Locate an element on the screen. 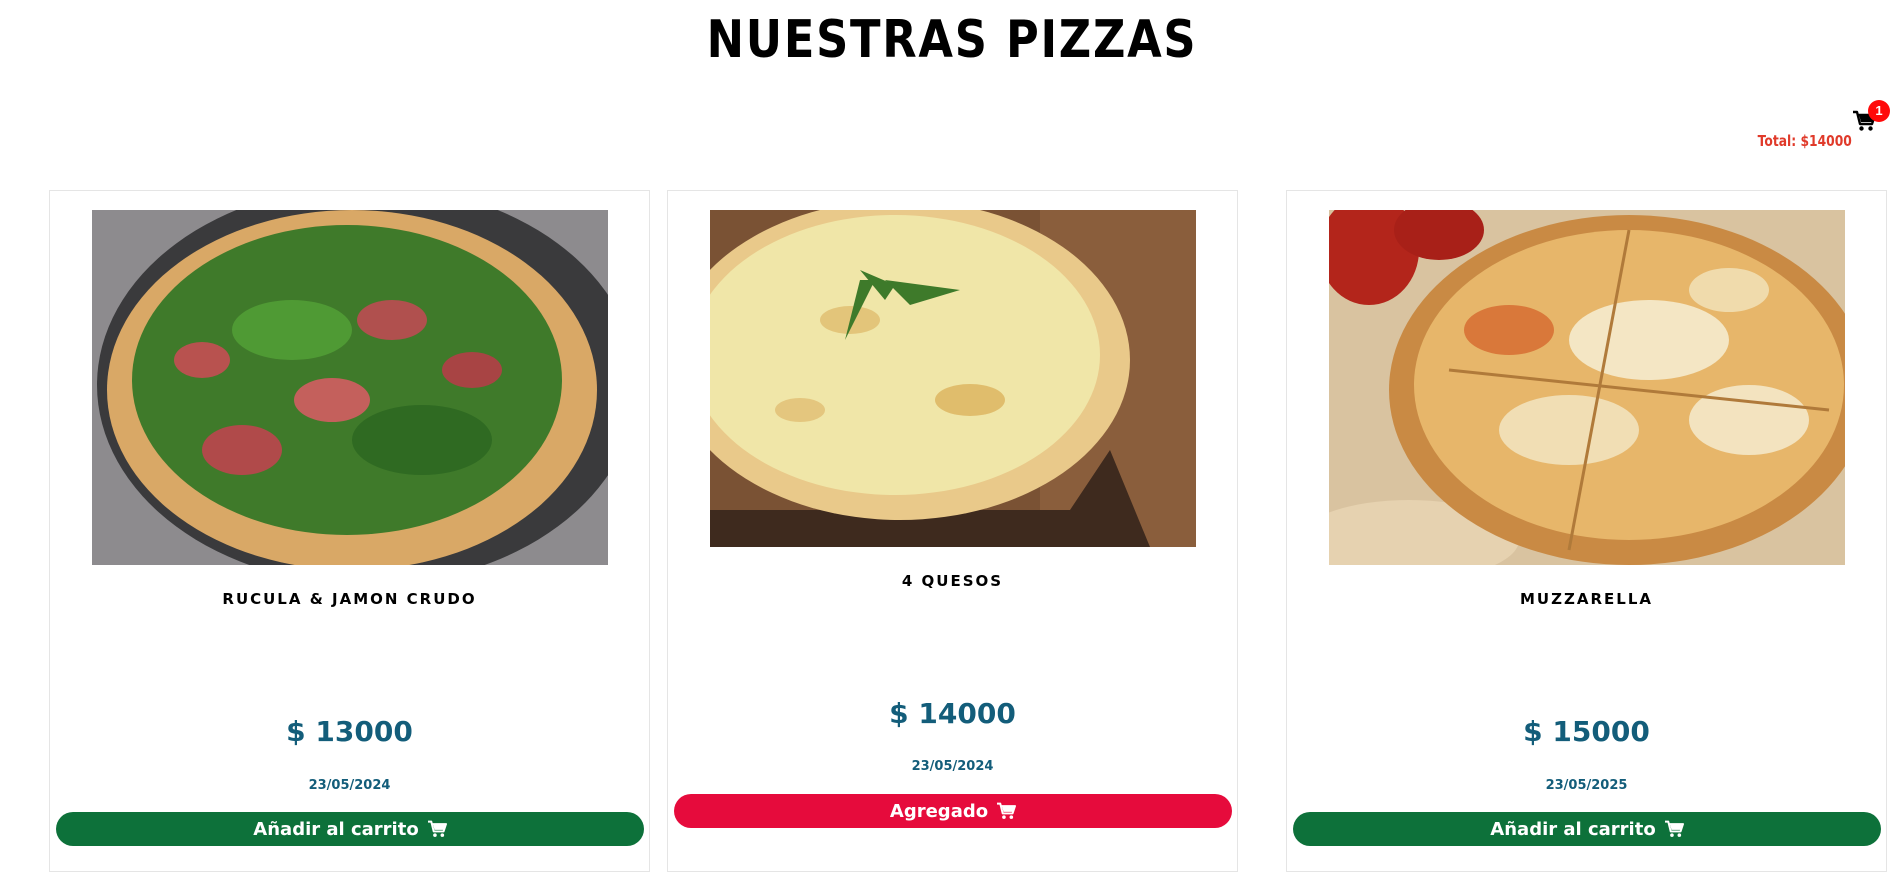  pizza-muzzarella-image is located at coordinates (1587, 387).